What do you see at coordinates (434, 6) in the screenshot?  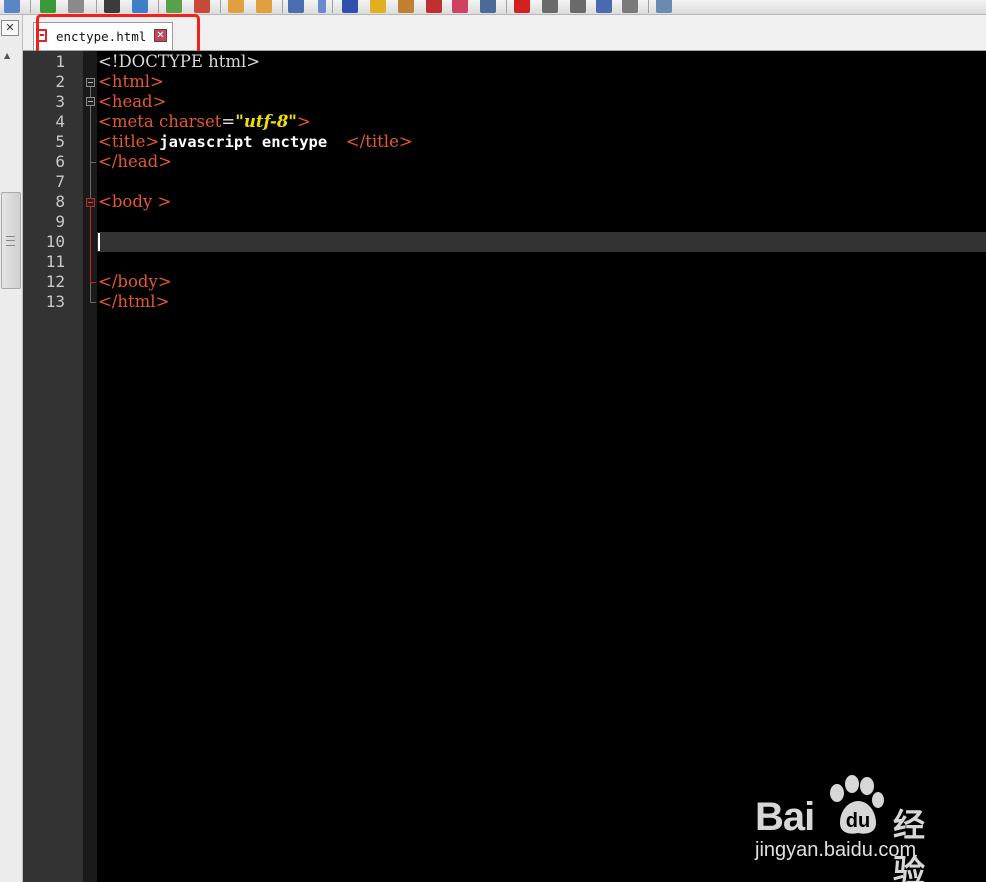 I see `tools-icon` at bounding box center [434, 6].